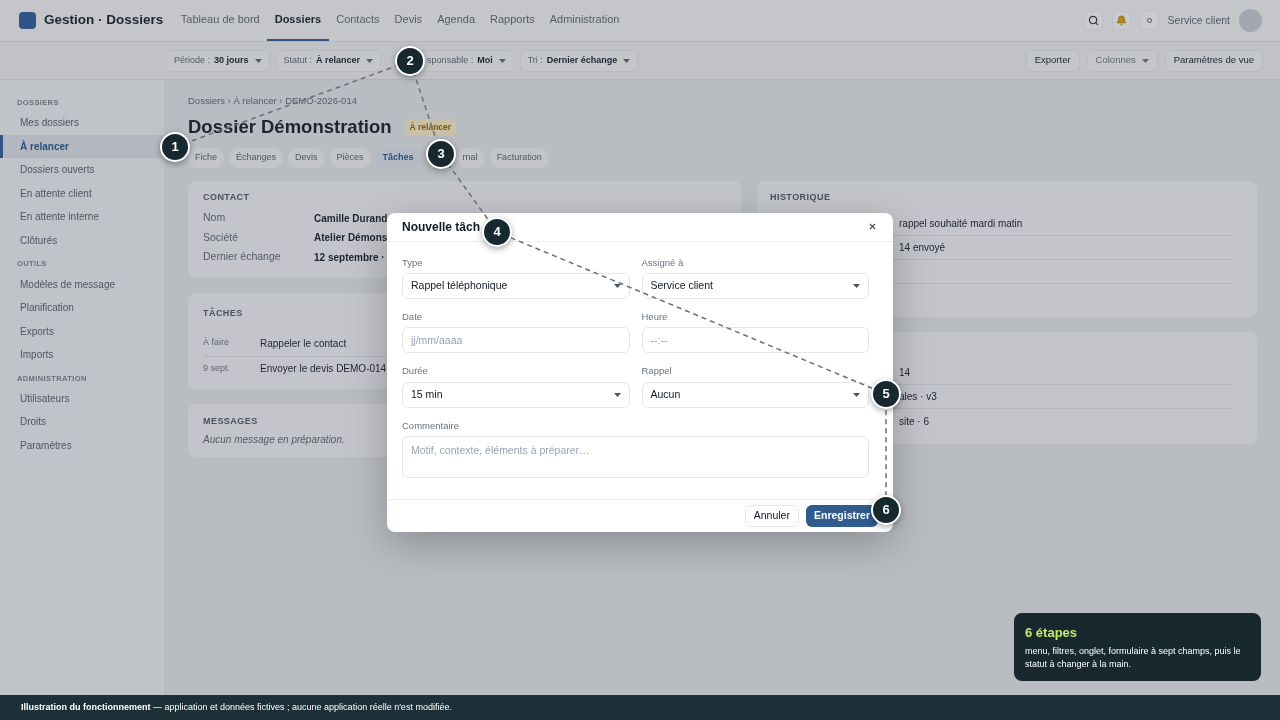 The image size is (1280, 720). What do you see at coordinates (60, 284) in the screenshot?
I see `sidebar-item: Modèles de message` at bounding box center [60, 284].